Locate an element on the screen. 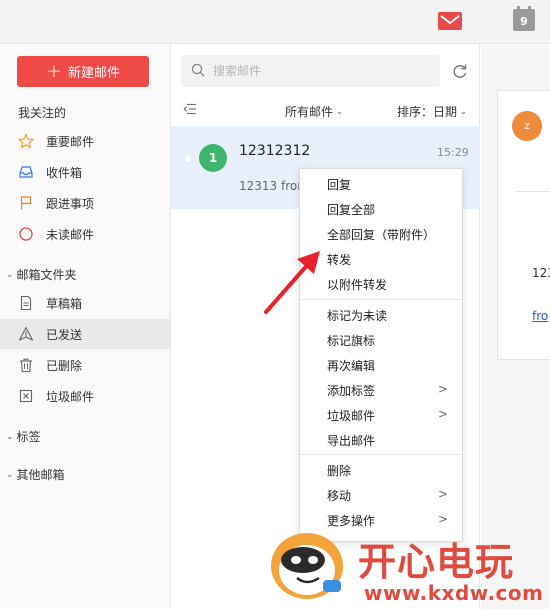 This screenshot has height=609, width=550. collapse-icon is located at coordinates (190, 110).